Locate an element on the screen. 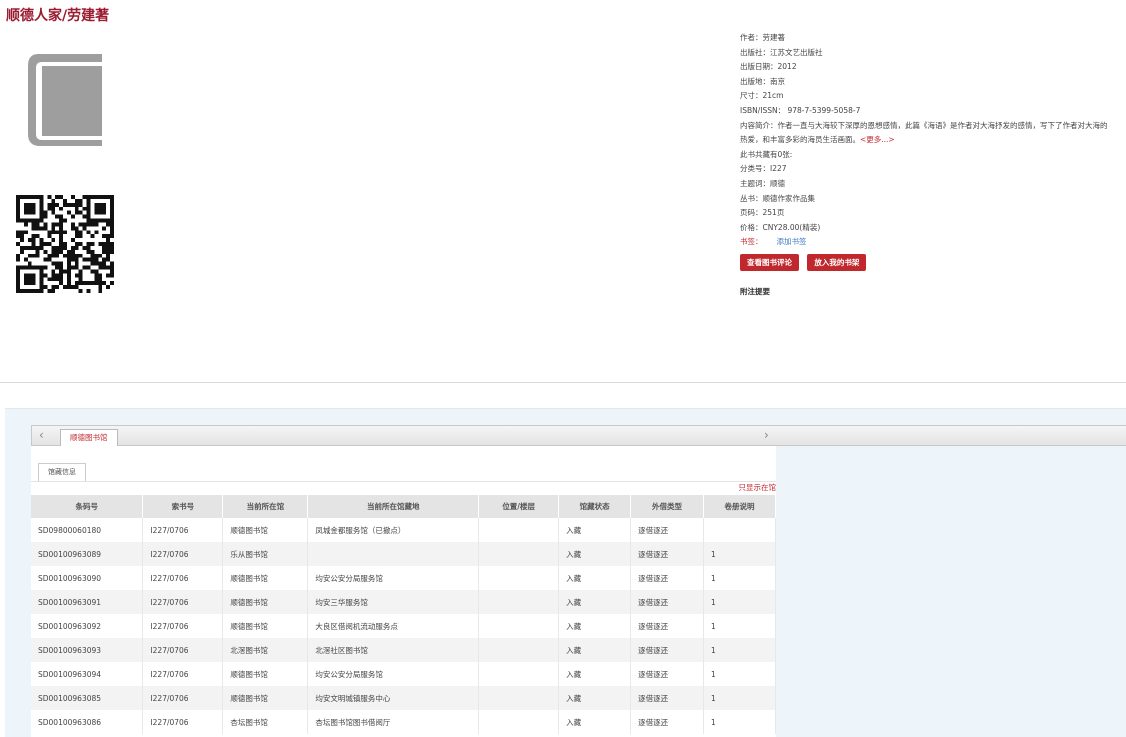 Image resolution: width=1126 pixels, height=737 pixels. add-to-shelf-button: 放入我的书架 is located at coordinates (837, 262).